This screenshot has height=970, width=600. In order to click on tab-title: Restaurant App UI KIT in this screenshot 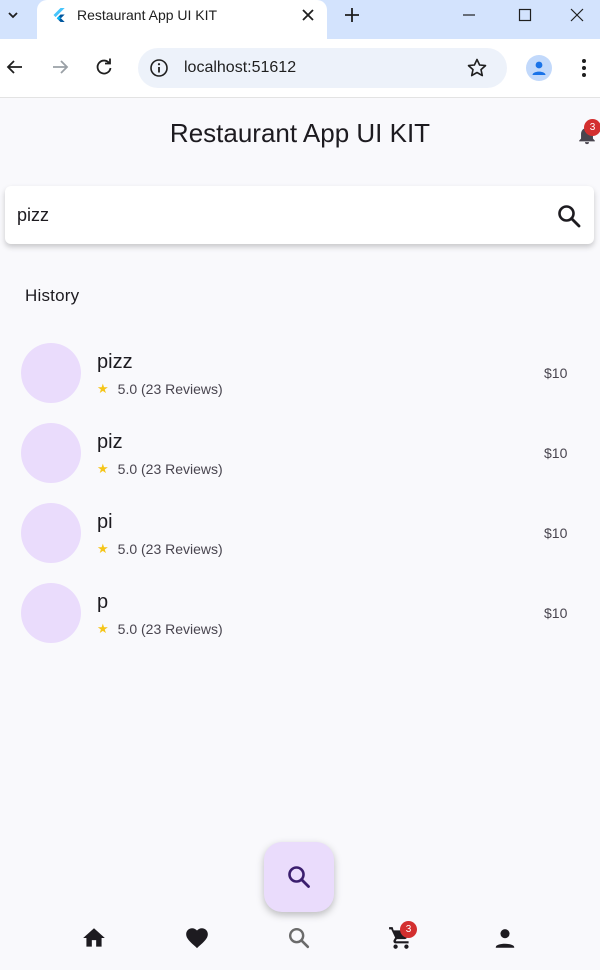, I will do `click(147, 15)`.